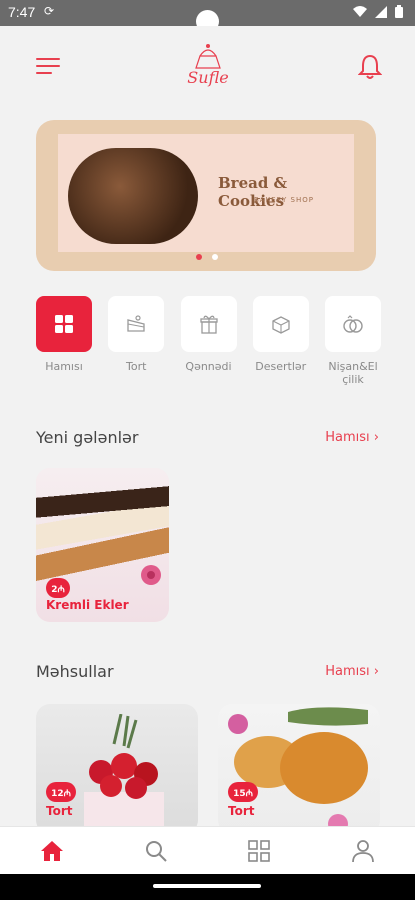 Image resolution: width=415 pixels, height=900 pixels. I want to click on menu-icon, so click(48, 67).